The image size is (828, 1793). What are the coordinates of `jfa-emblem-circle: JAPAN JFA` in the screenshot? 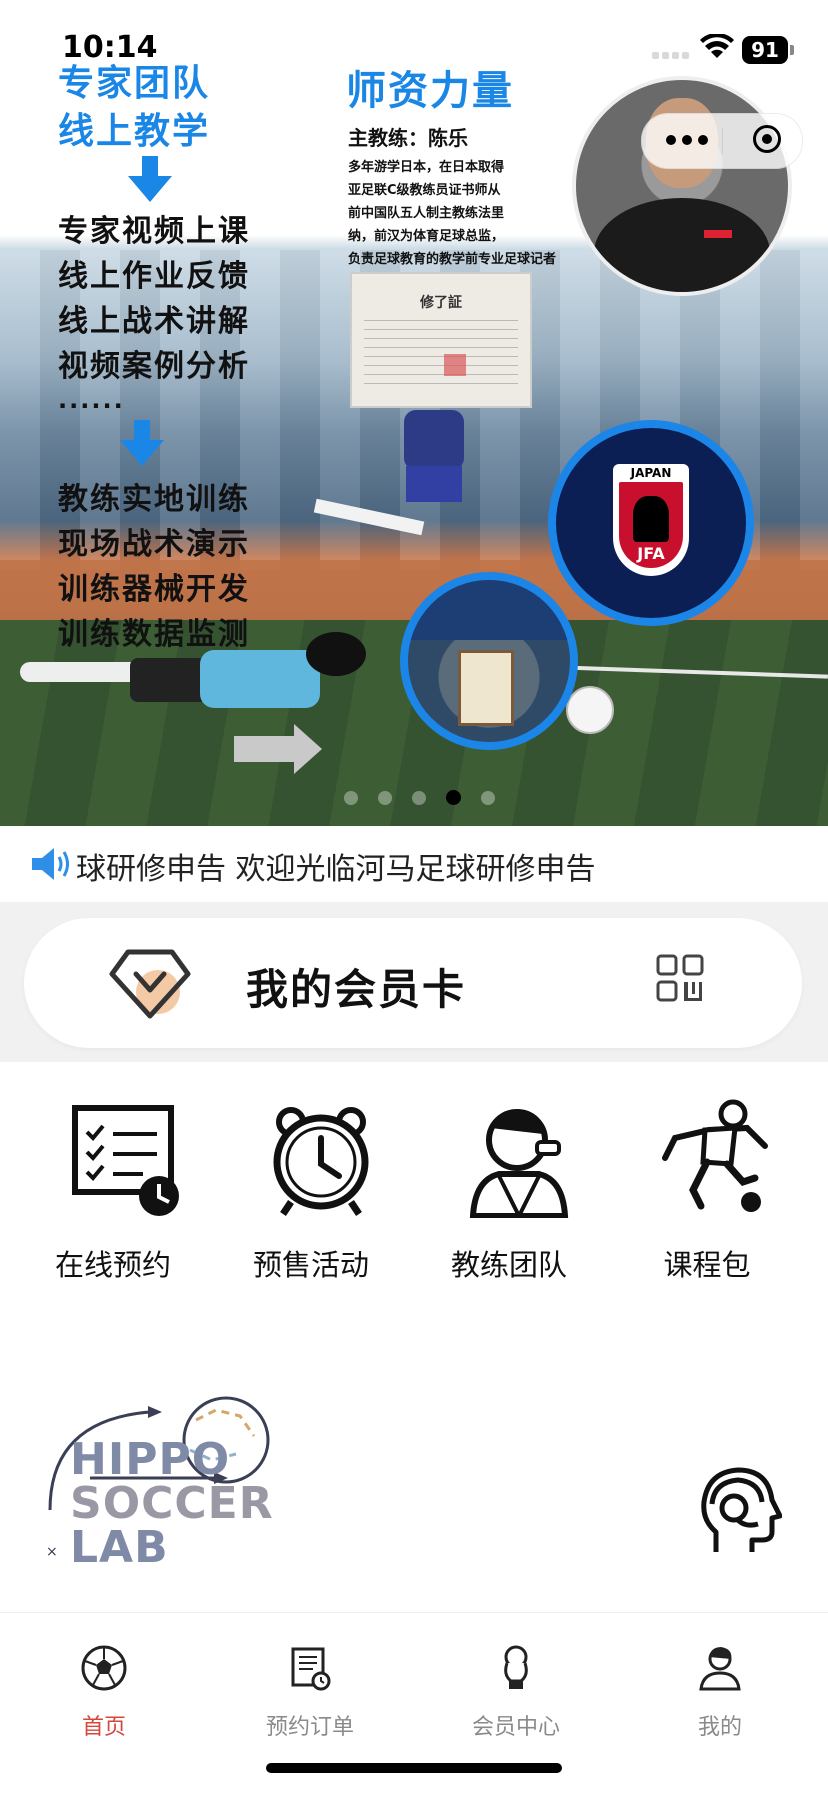 It's located at (651, 523).